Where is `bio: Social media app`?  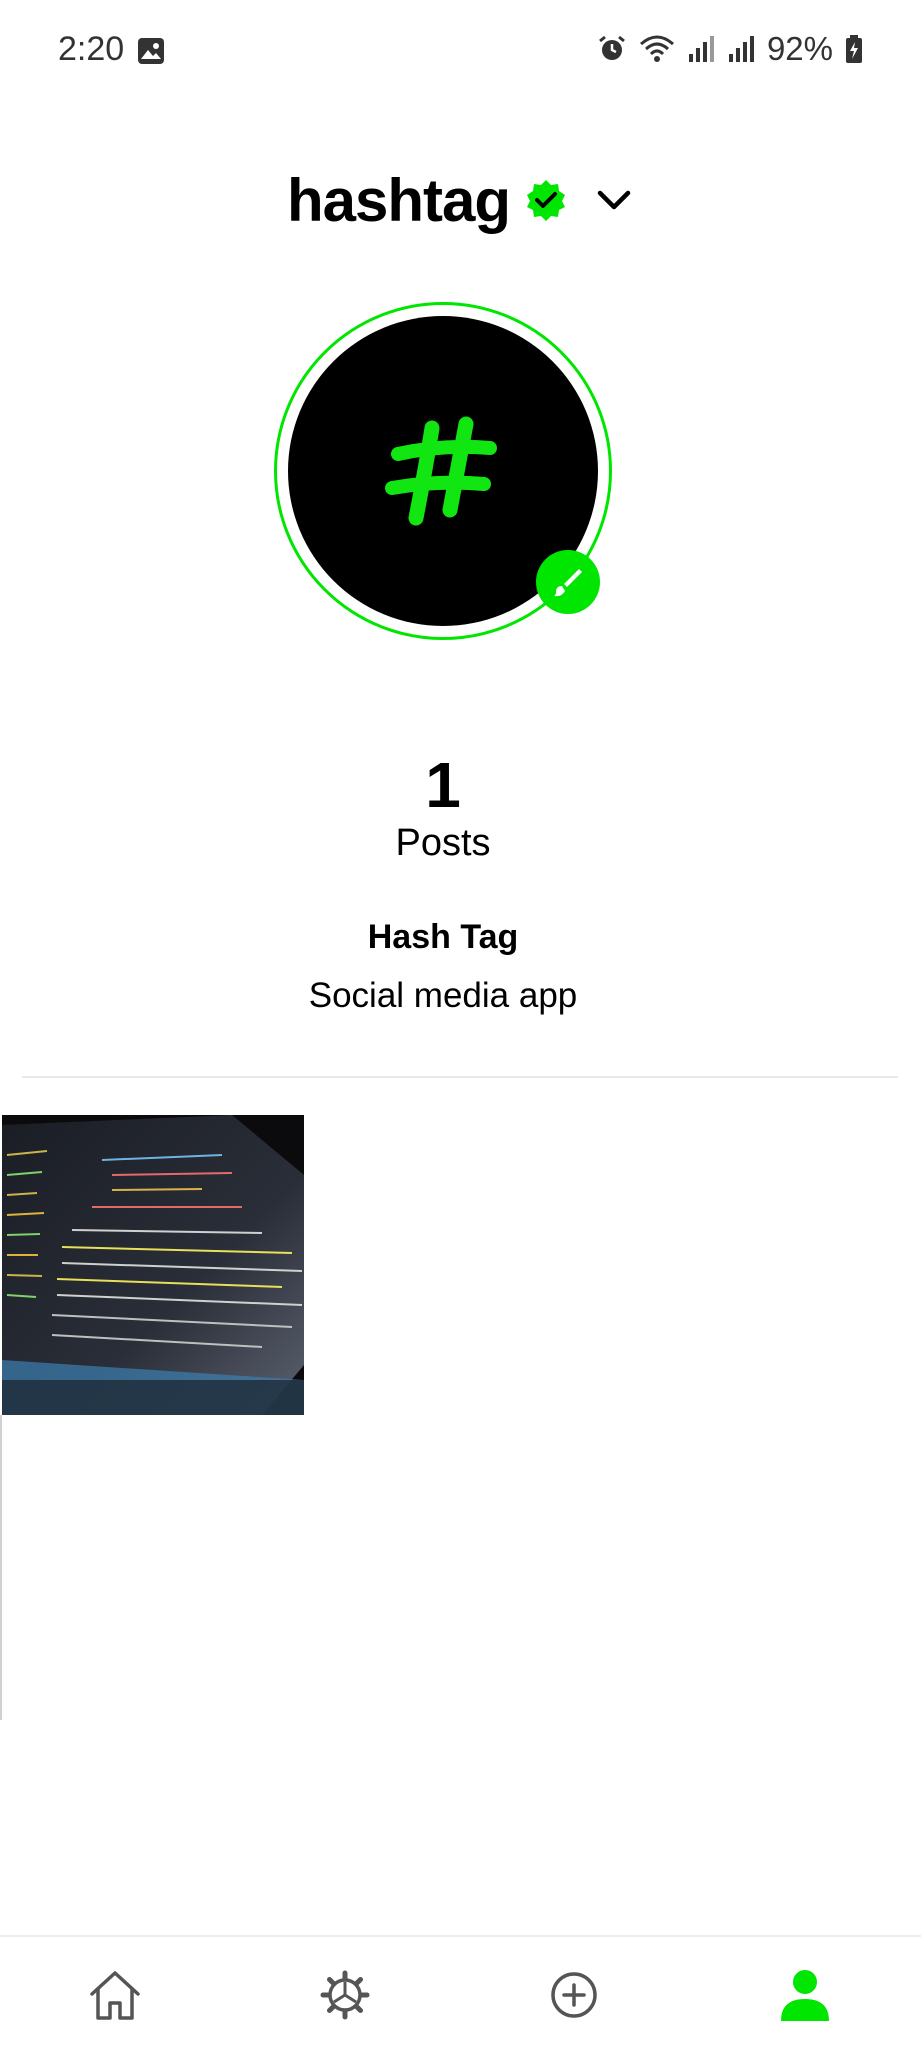
bio: Social media app is located at coordinates (443, 995).